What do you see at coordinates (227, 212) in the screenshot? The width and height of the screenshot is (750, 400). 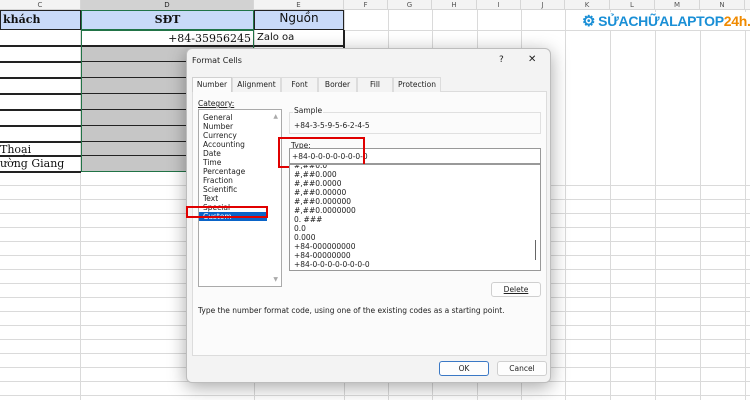 I see `highlight-custom` at bounding box center [227, 212].